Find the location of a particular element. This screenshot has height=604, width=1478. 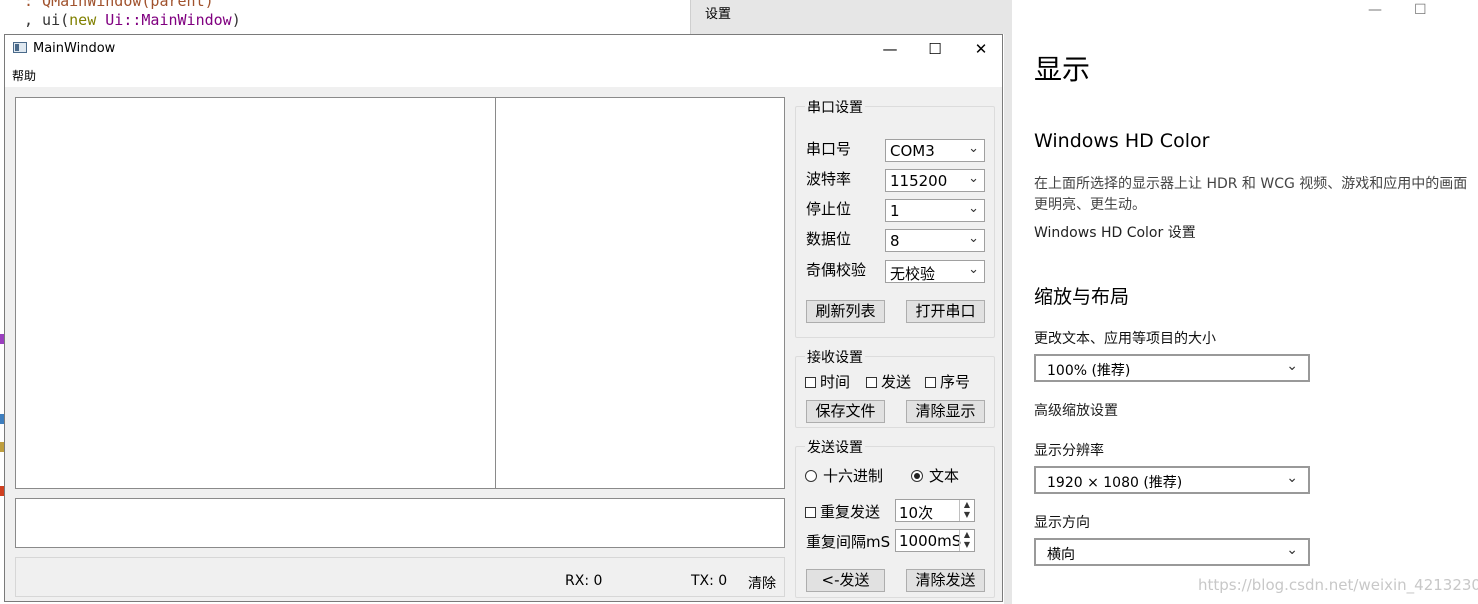

parity-value: 无校验 is located at coordinates (913, 274).